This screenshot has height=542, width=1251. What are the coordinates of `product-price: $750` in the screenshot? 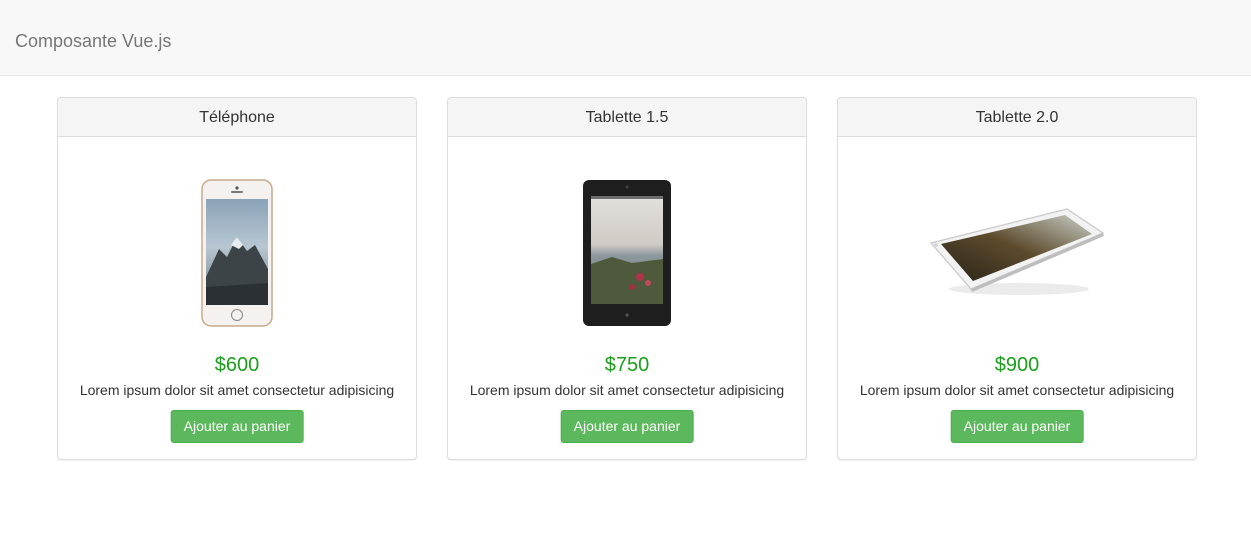 It's located at (627, 365).